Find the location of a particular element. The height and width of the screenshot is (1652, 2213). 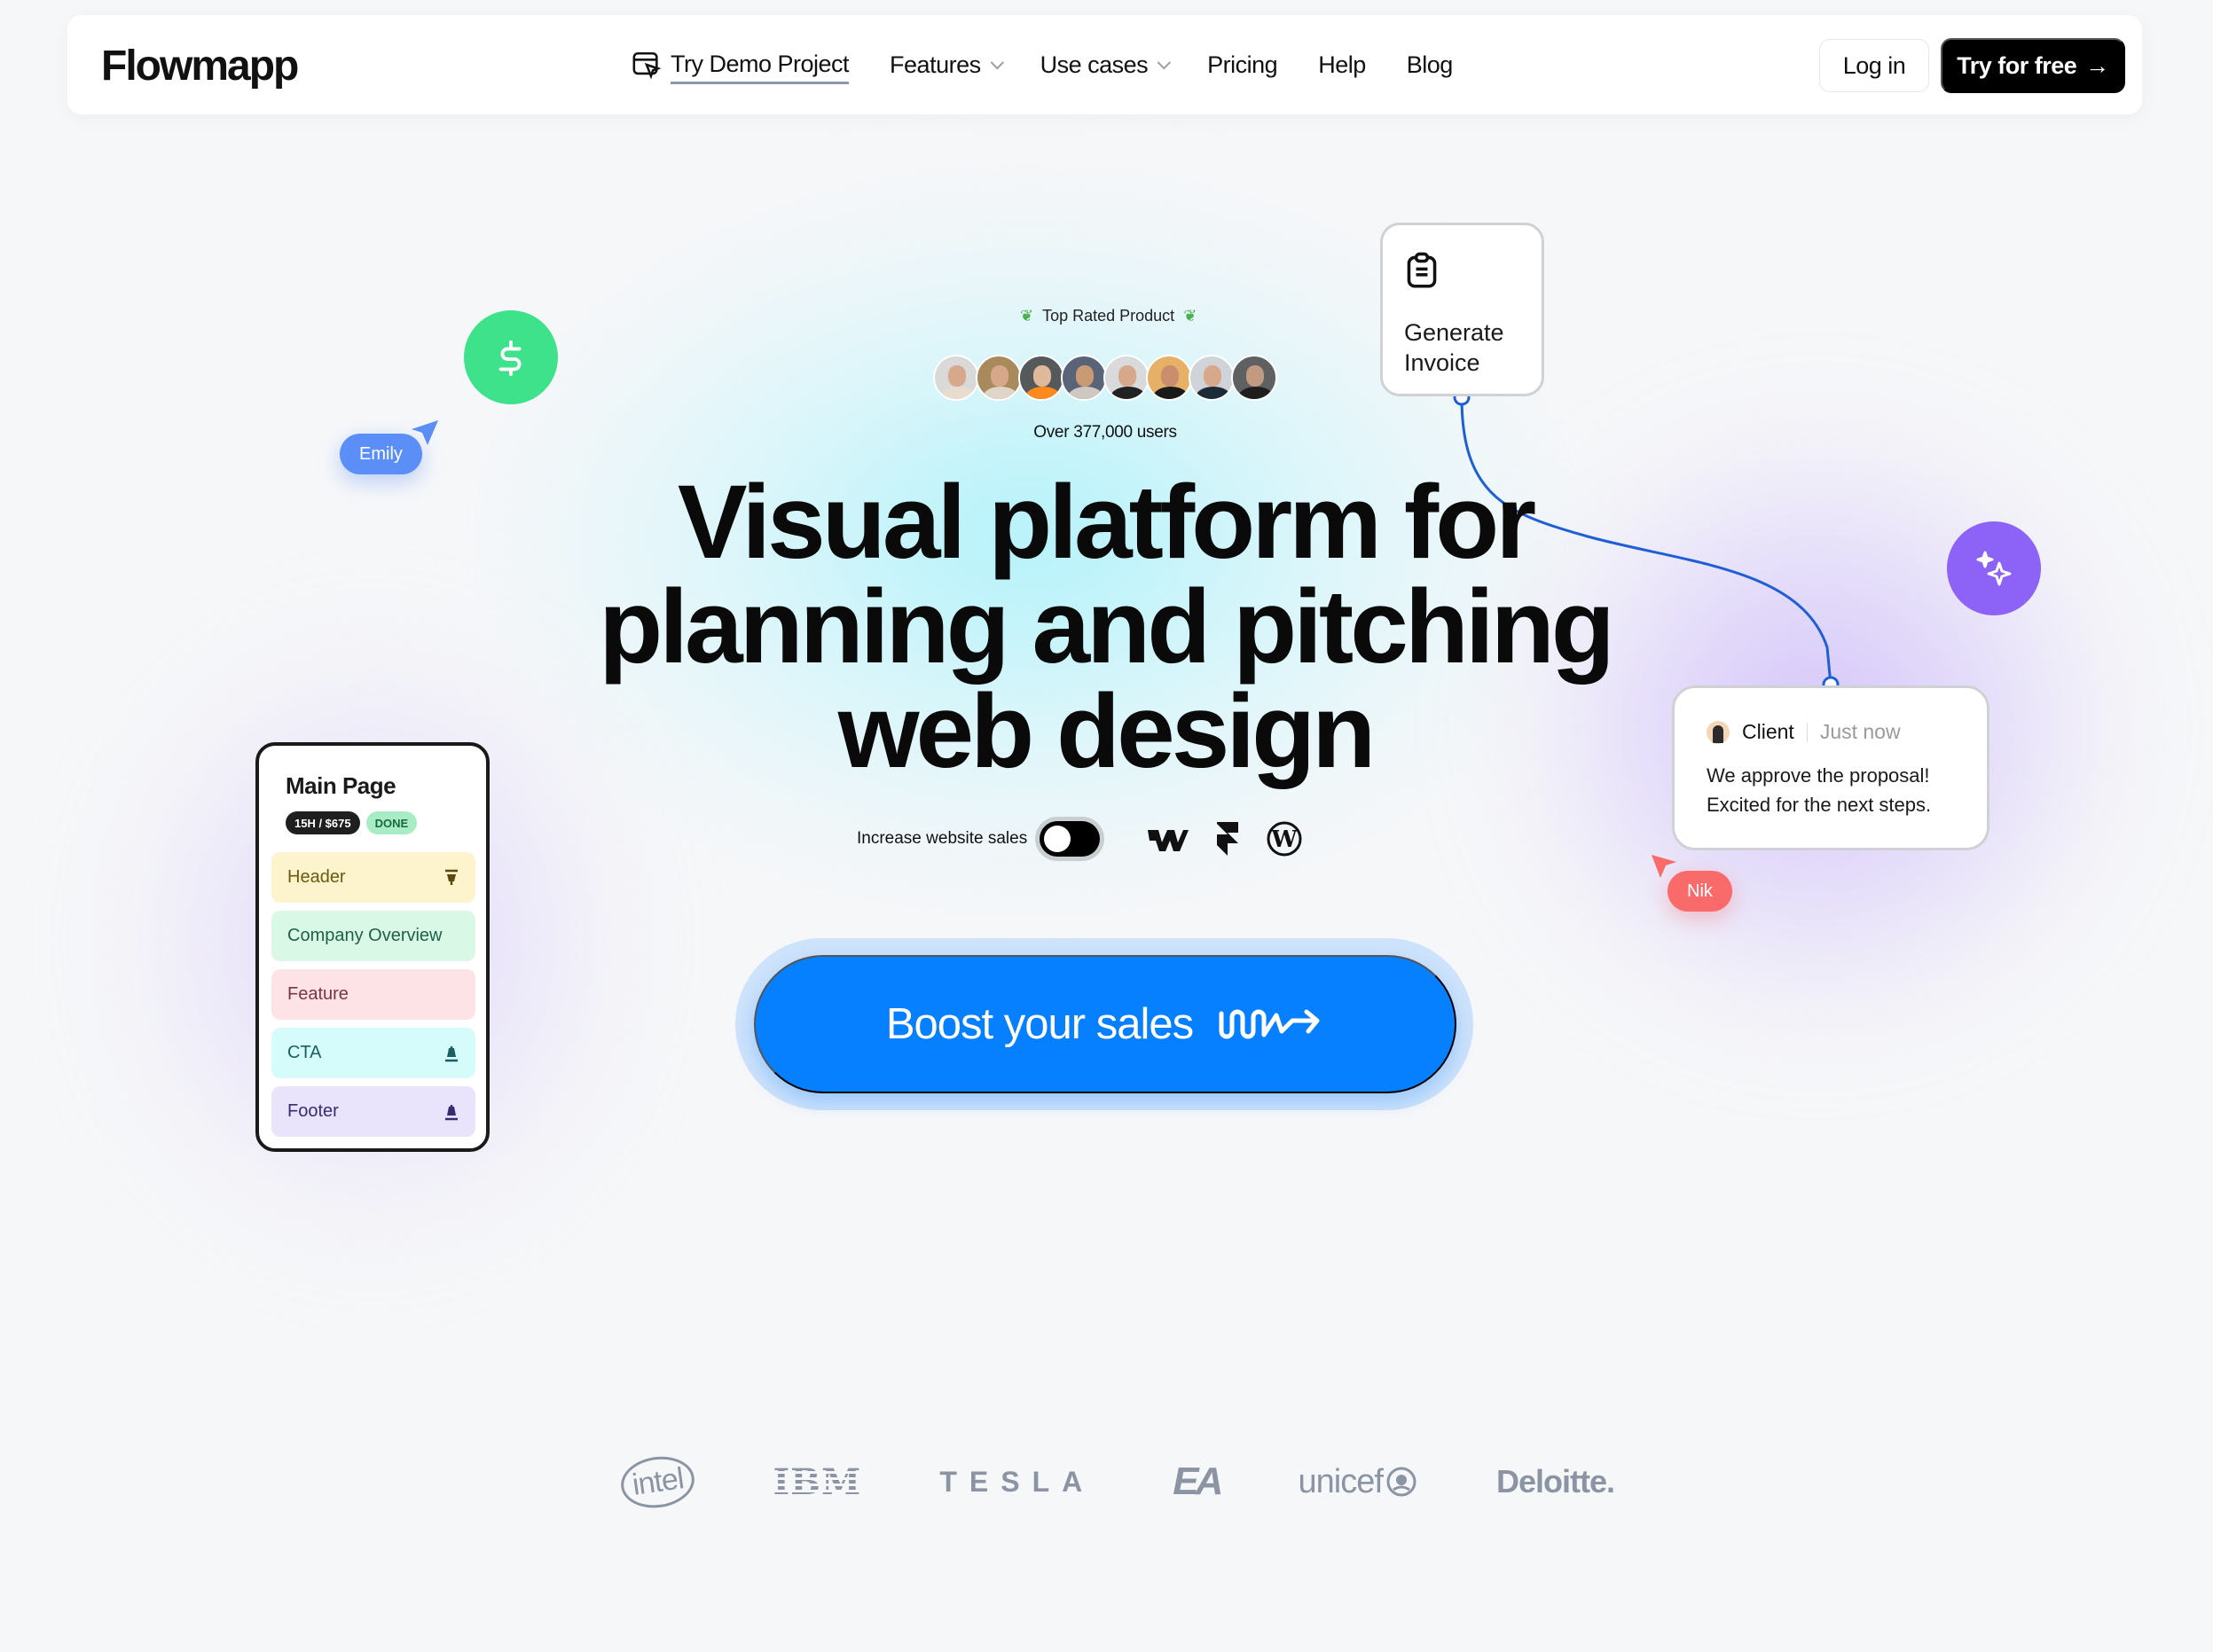

section-feature: Feature is located at coordinates (373, 994).